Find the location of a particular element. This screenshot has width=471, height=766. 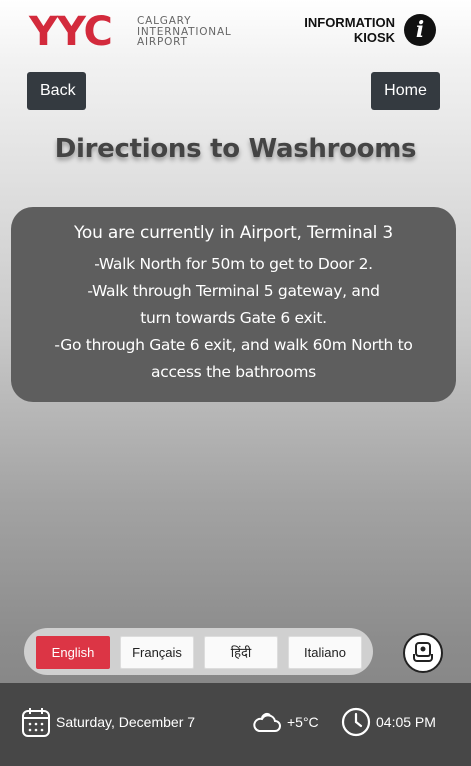

accessibility-button is located at coordinates (423, 653).